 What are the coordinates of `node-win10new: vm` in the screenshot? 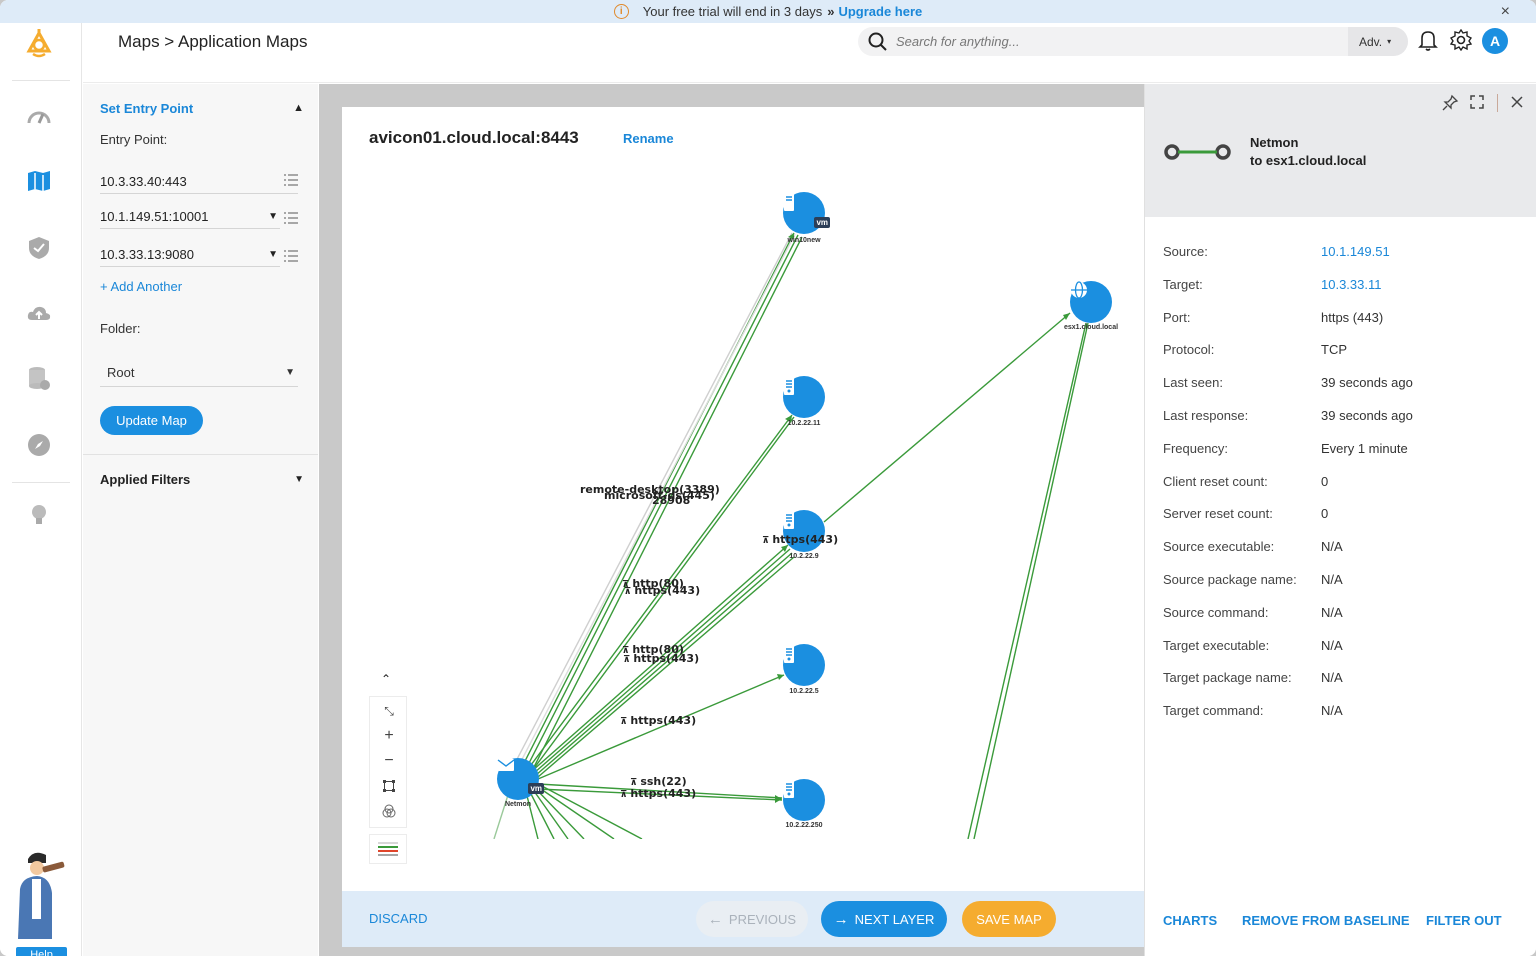 It's located at (806, 213).